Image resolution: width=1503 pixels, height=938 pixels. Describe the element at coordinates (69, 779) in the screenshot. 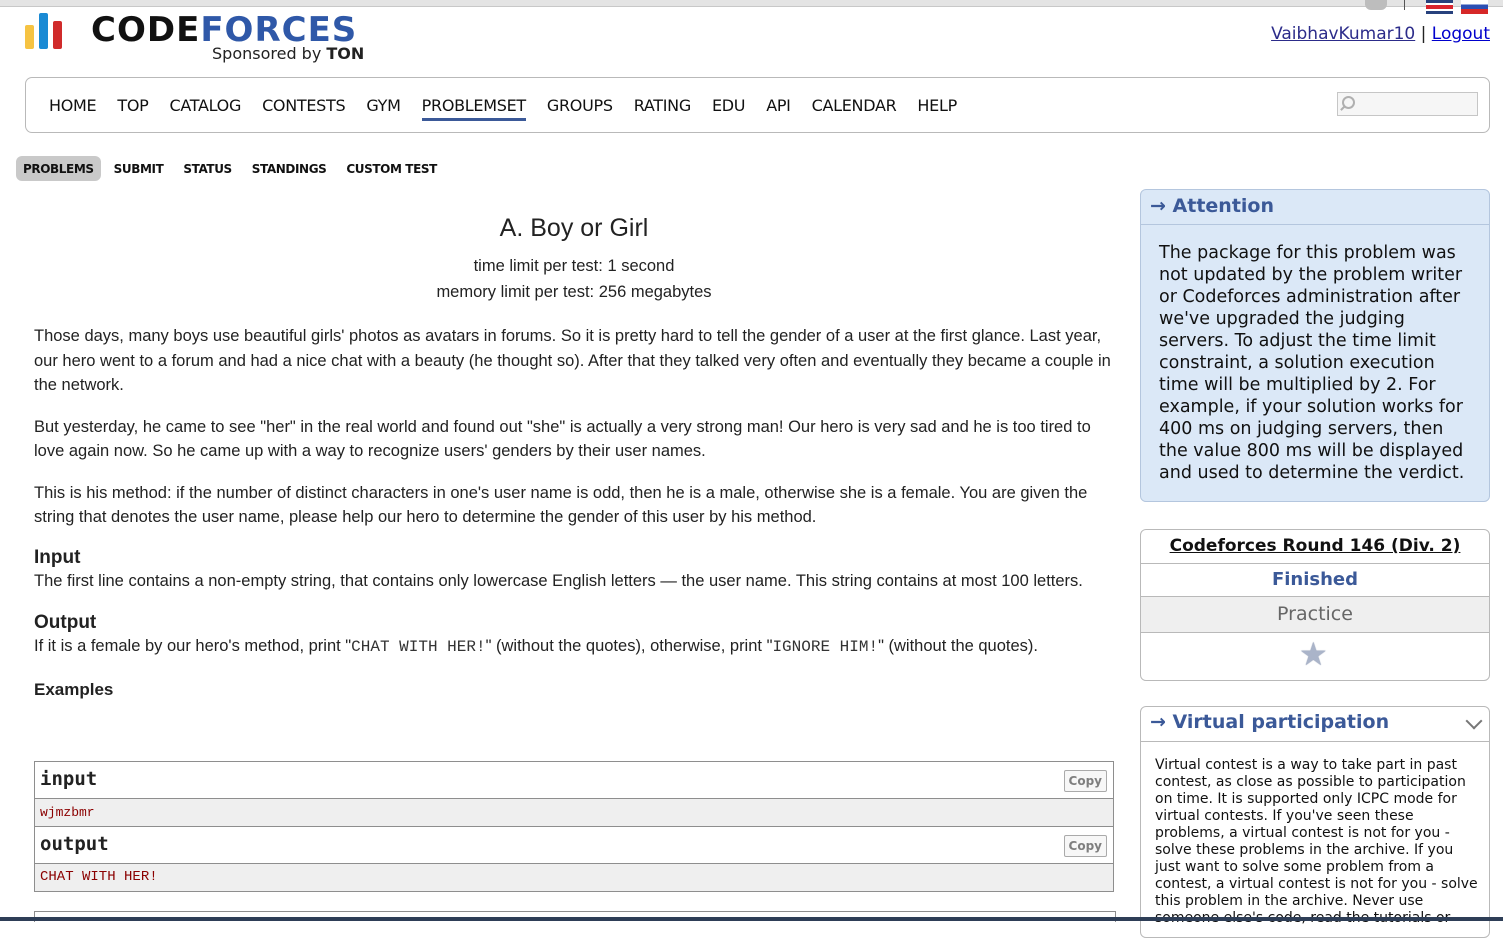

I see `example-input-label: input` at that location.